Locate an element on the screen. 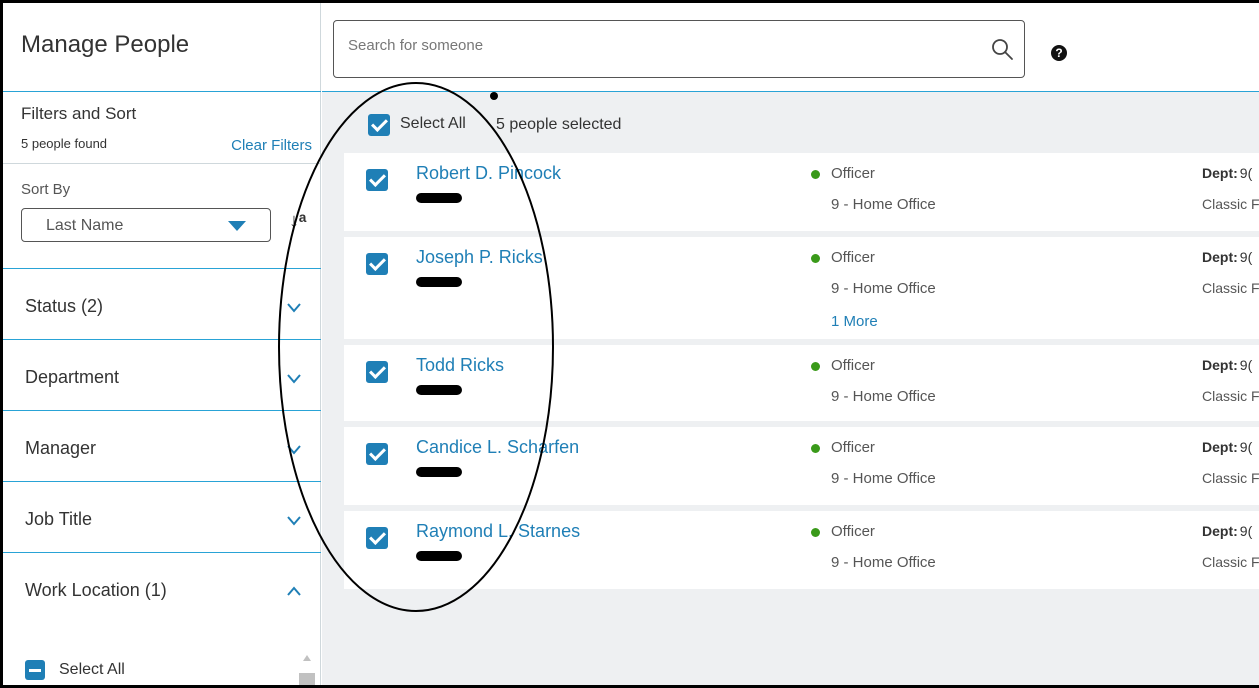 This screenshot has width=1259, height=688. person-name-link: Todd Ricks is located at coordinates (460, 365).